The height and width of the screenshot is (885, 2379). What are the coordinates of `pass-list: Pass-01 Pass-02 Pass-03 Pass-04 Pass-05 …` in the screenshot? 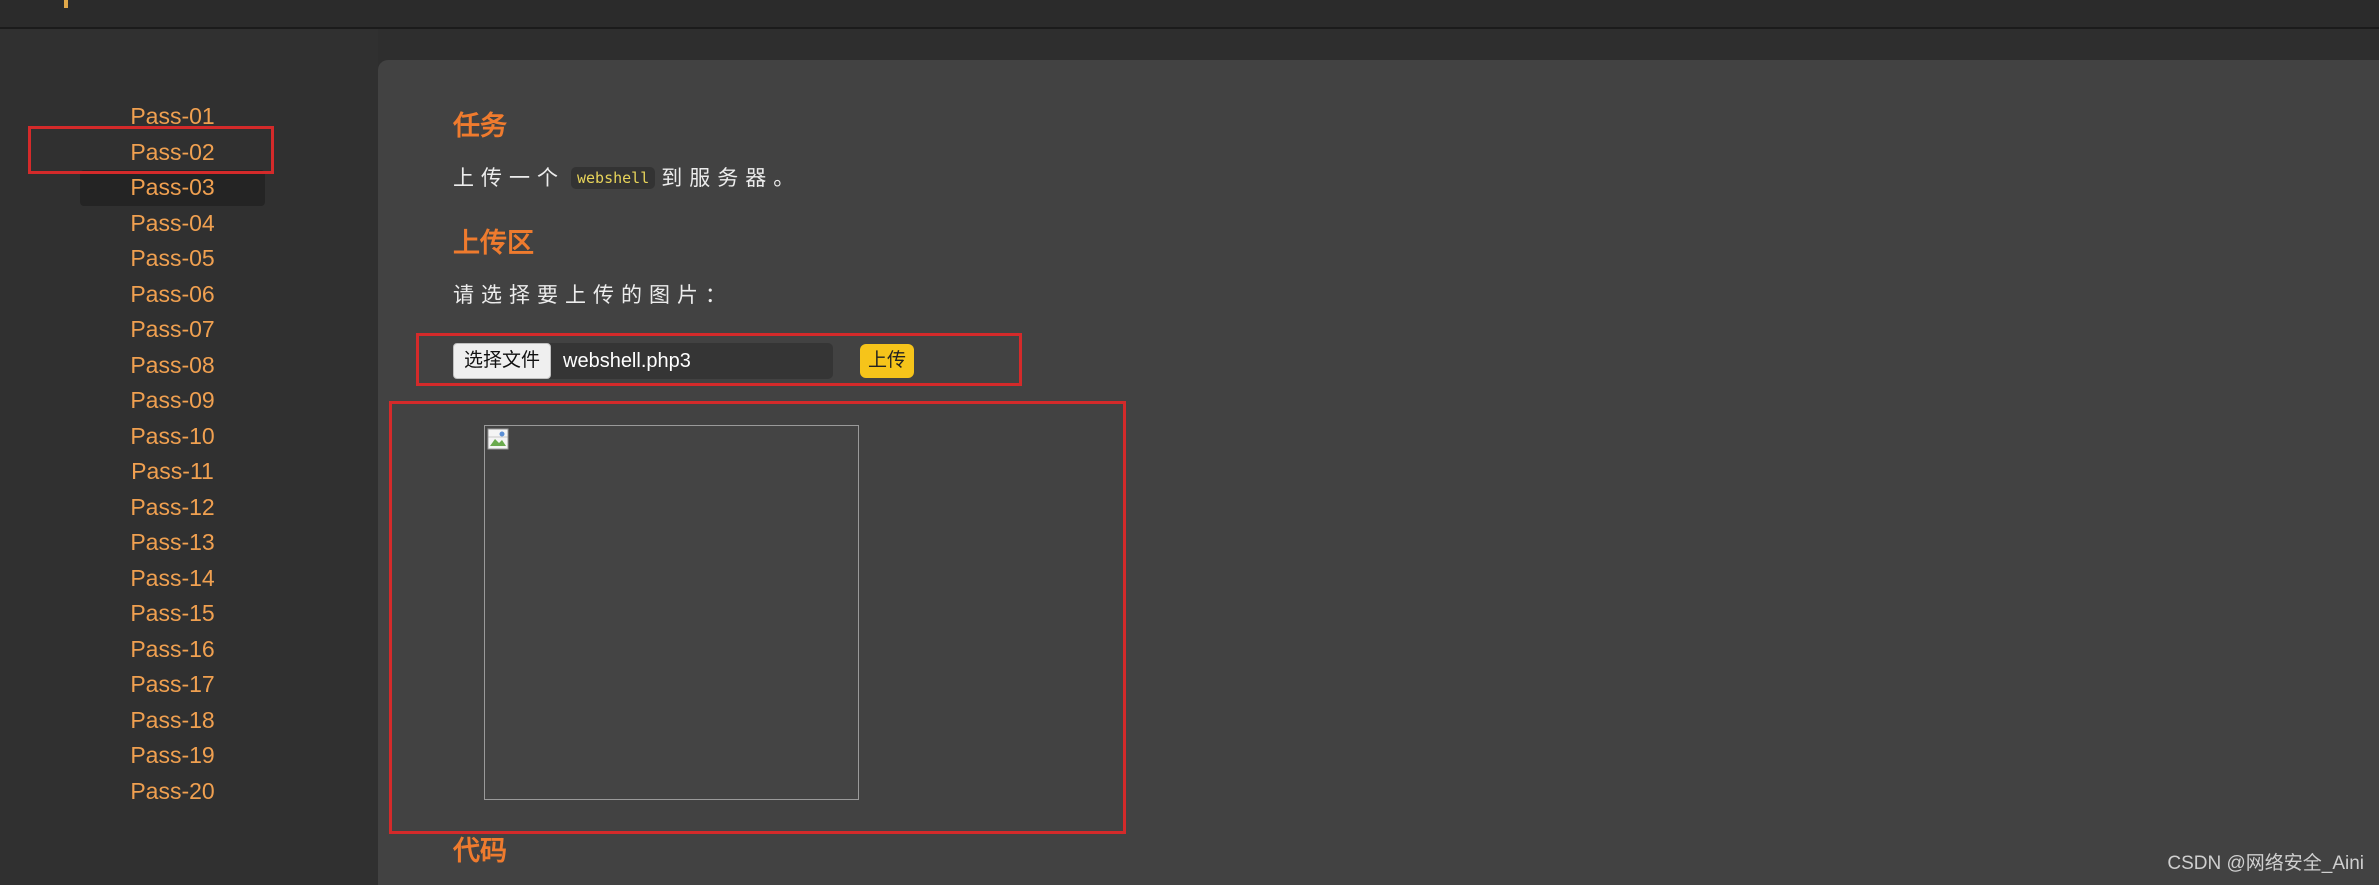 It's located at (172, 454).